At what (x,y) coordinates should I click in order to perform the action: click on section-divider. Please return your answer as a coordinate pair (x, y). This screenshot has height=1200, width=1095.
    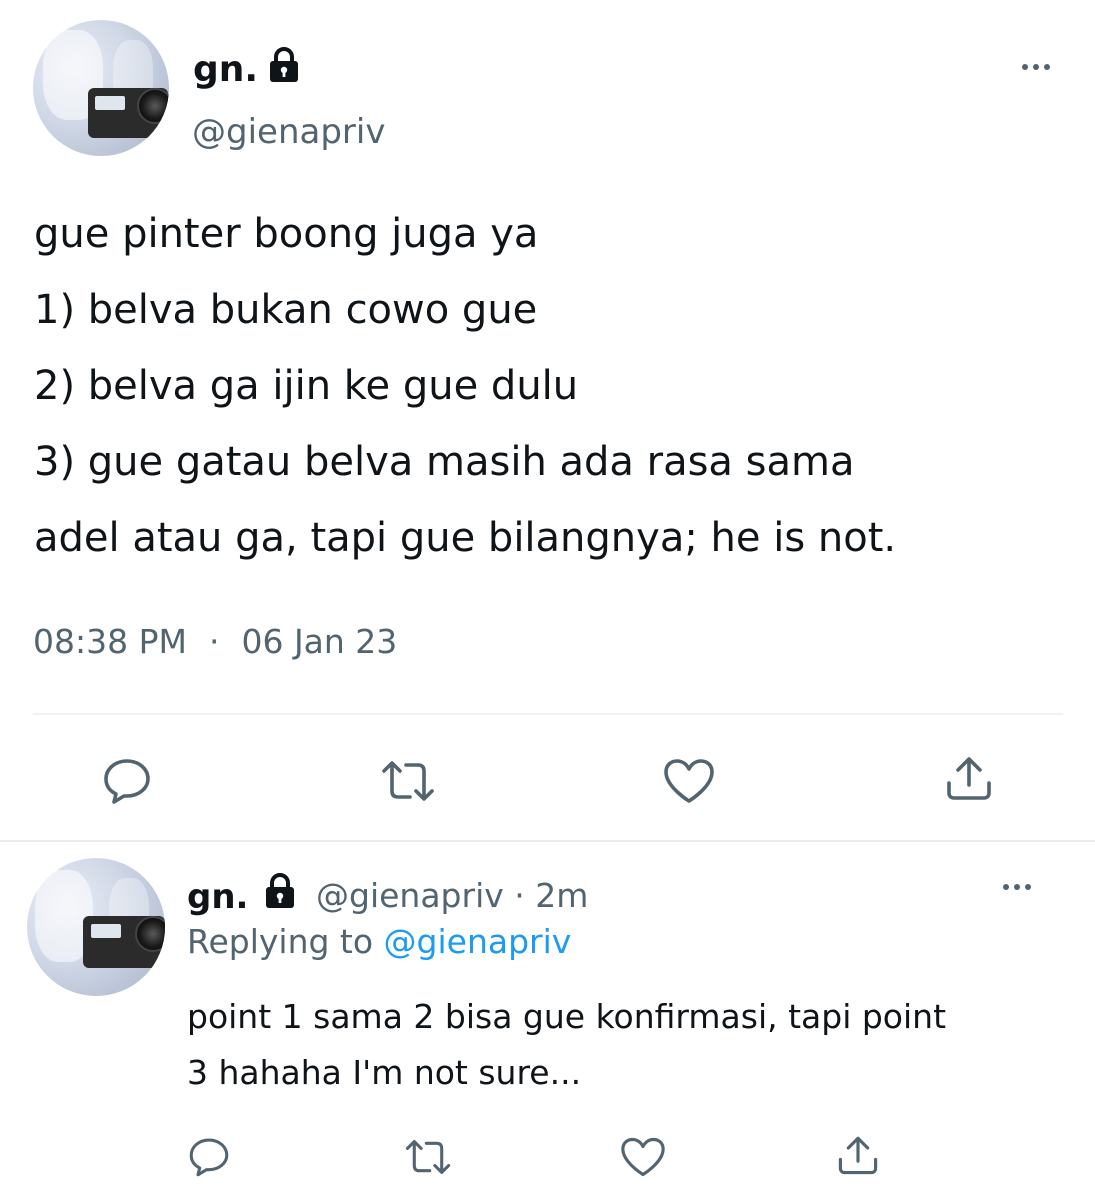
    Looking at the image, I should click on (547, 841).